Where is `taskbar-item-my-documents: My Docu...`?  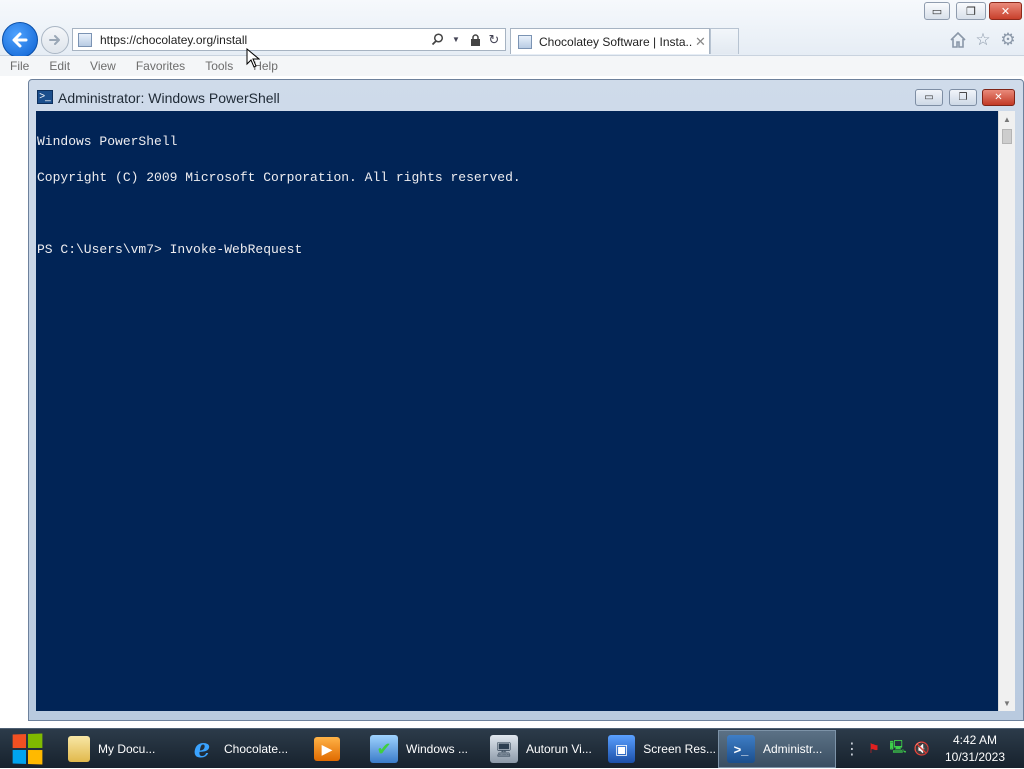
taskbar-item-my-documents: My Docu... is located at coordinates (119, 749).